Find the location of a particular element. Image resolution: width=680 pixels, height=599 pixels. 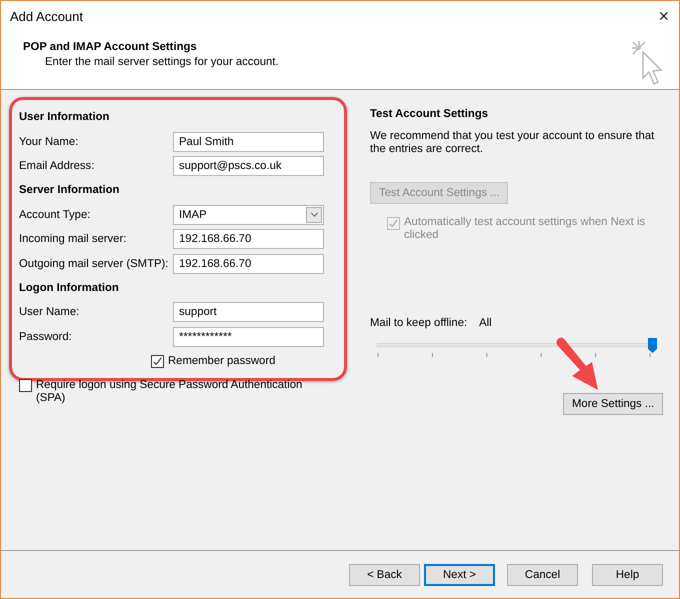

offline-value: All is located at coordinates (485, 323).